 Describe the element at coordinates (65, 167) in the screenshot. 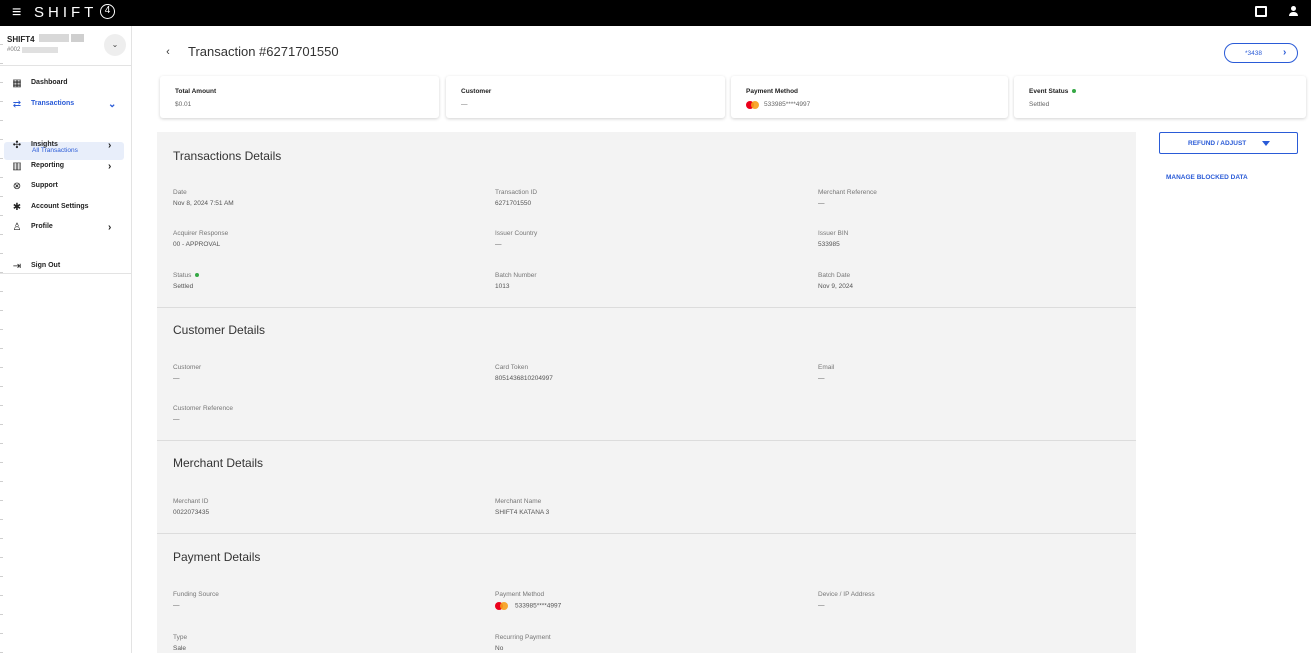

I see `sidebar-item-reporting: ▥ Reporting ›` at that location.